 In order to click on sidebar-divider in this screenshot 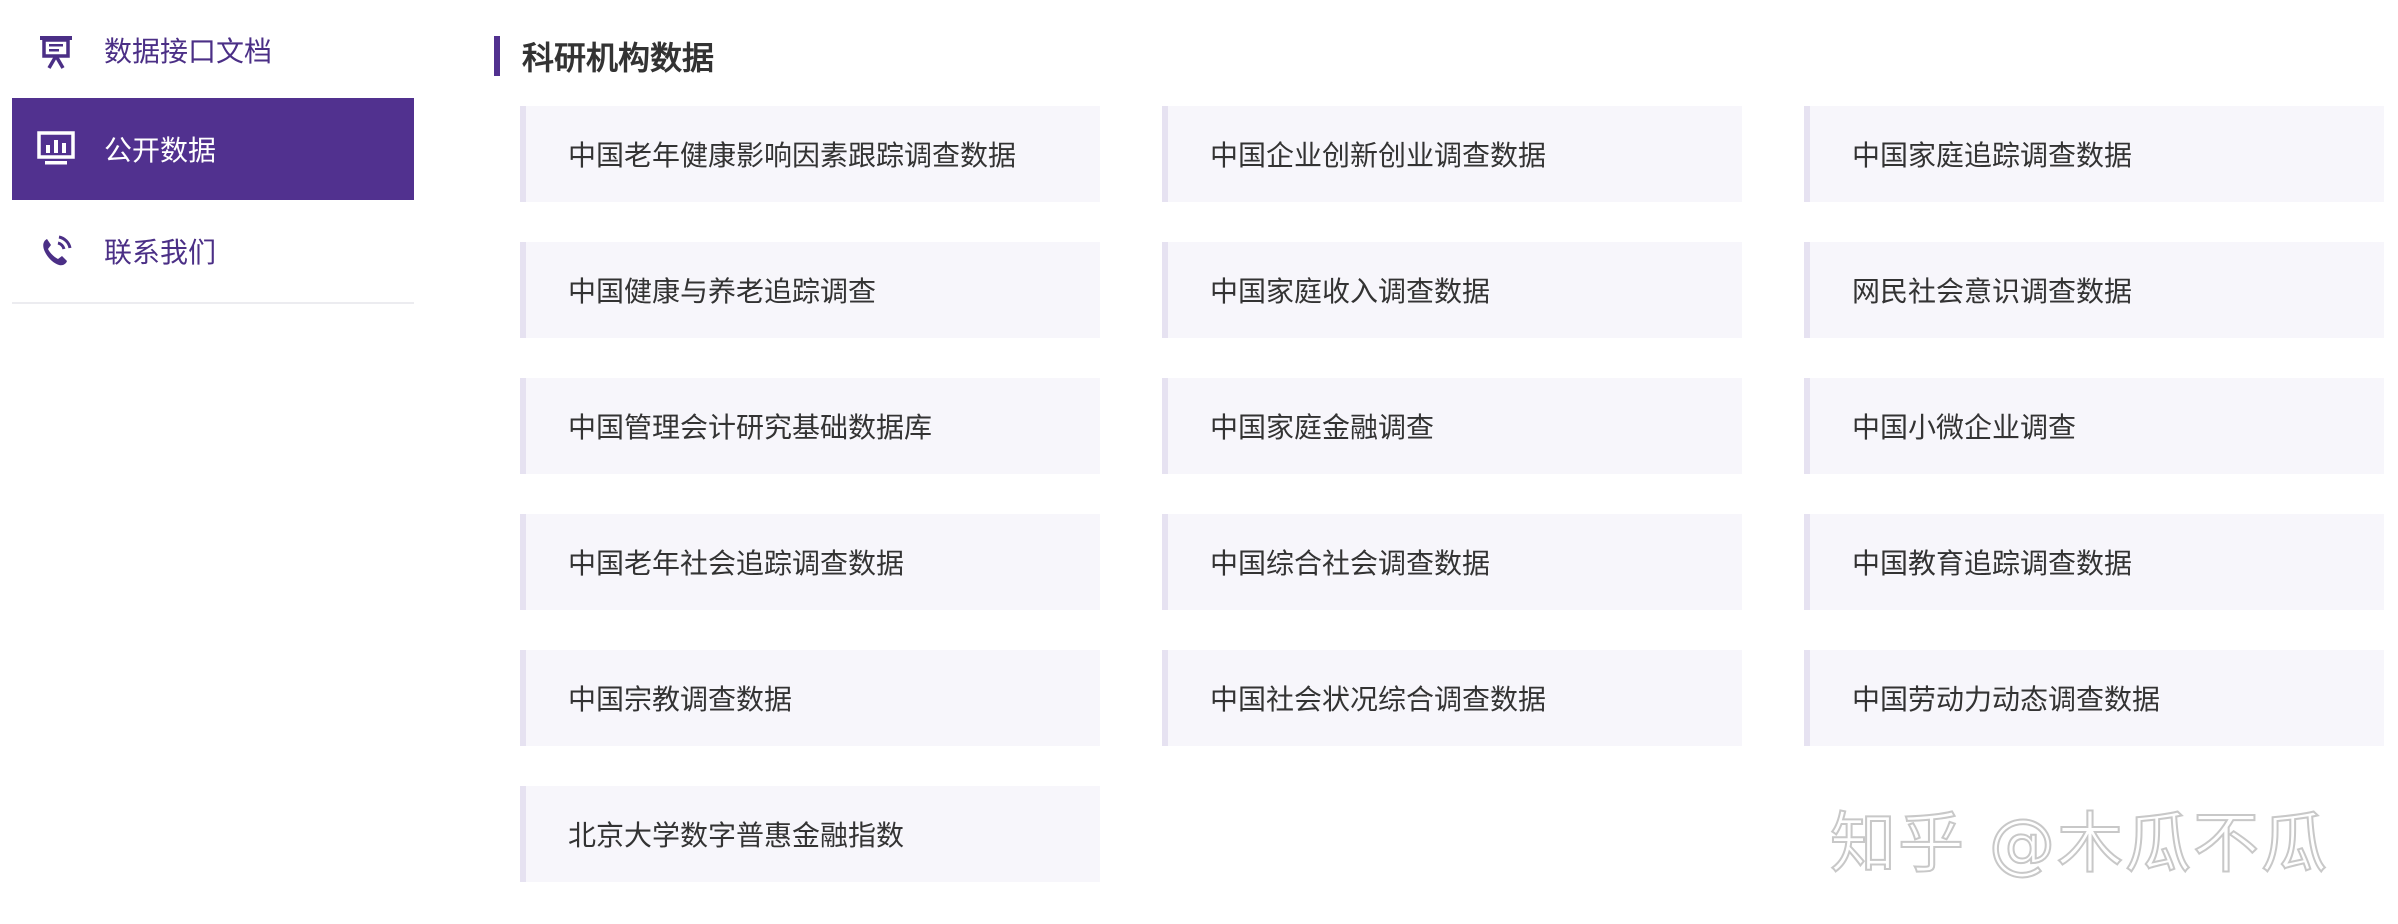, I will do `click(213, 303)`.